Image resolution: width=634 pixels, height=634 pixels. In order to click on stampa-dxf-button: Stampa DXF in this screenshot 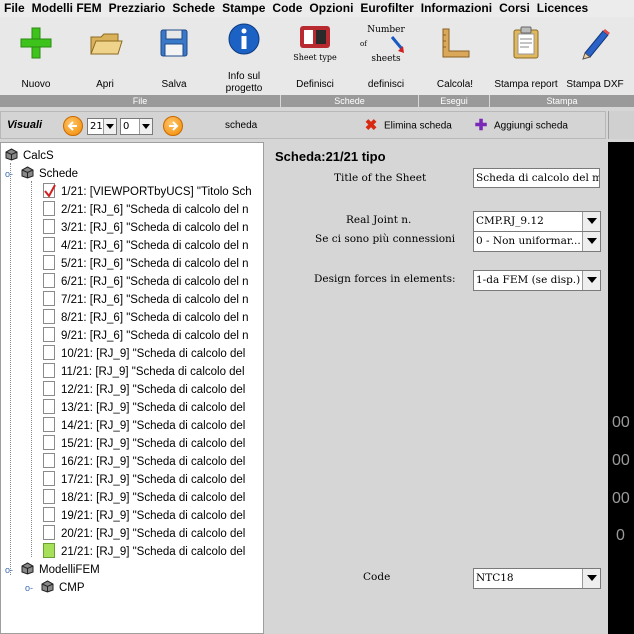, I will do `click(595, 56)`.